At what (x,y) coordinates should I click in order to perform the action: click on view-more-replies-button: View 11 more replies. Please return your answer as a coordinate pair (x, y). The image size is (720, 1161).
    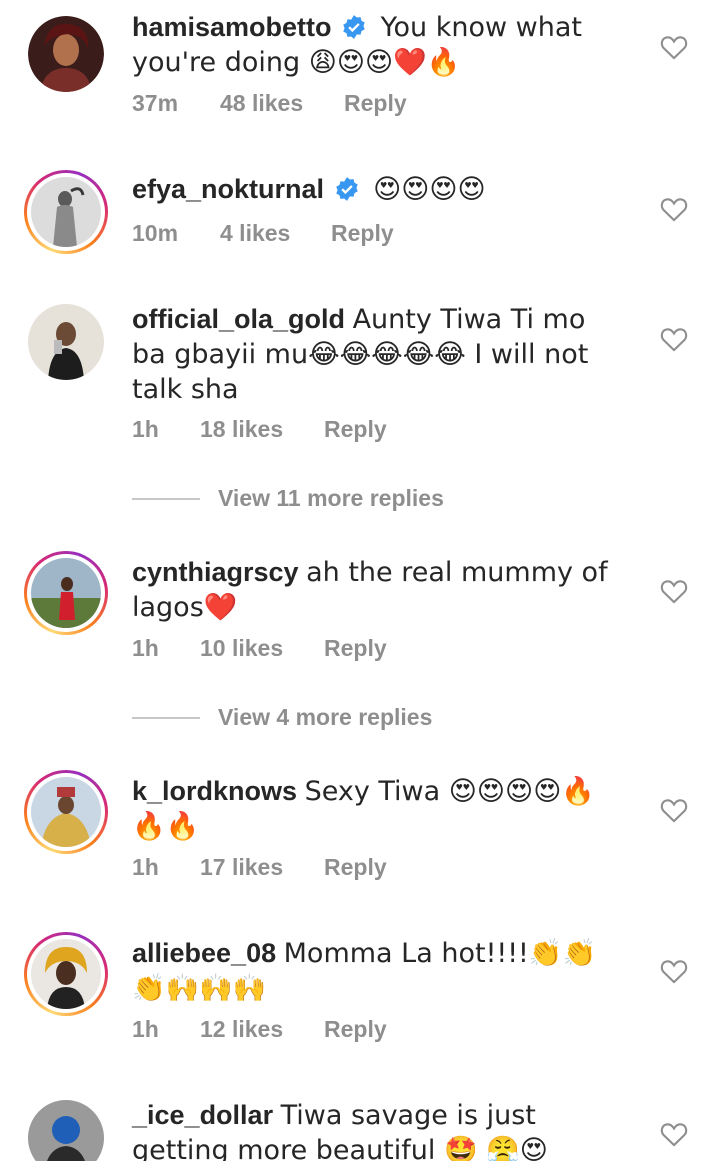
    Looking at the image, I should click on (288, 498).